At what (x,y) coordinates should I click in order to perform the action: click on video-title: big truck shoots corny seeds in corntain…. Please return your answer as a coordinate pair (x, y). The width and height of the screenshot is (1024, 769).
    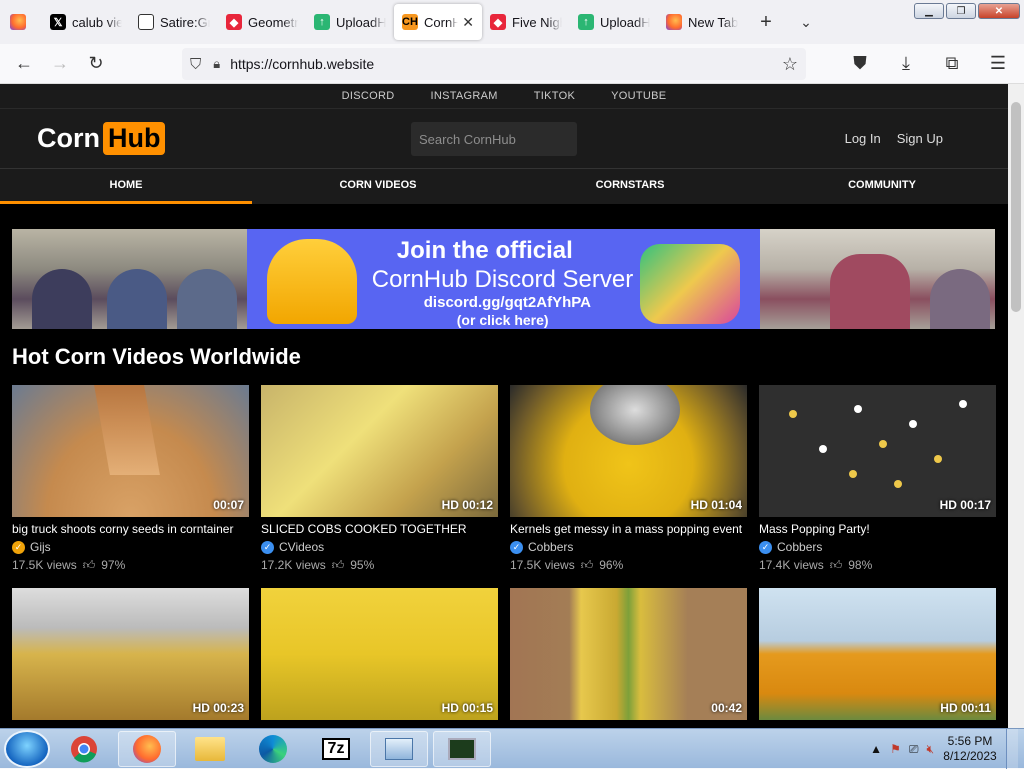
    Looking at the image, I should click on (130, 529).